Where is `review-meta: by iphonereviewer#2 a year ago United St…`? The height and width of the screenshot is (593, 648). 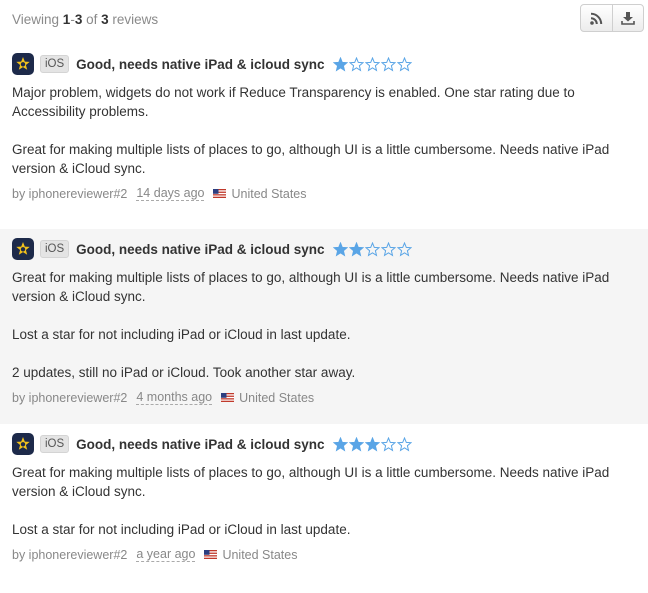
review-meta: by iphonereviewer#2 a year ago United St… is located at coordinates (324, 554).